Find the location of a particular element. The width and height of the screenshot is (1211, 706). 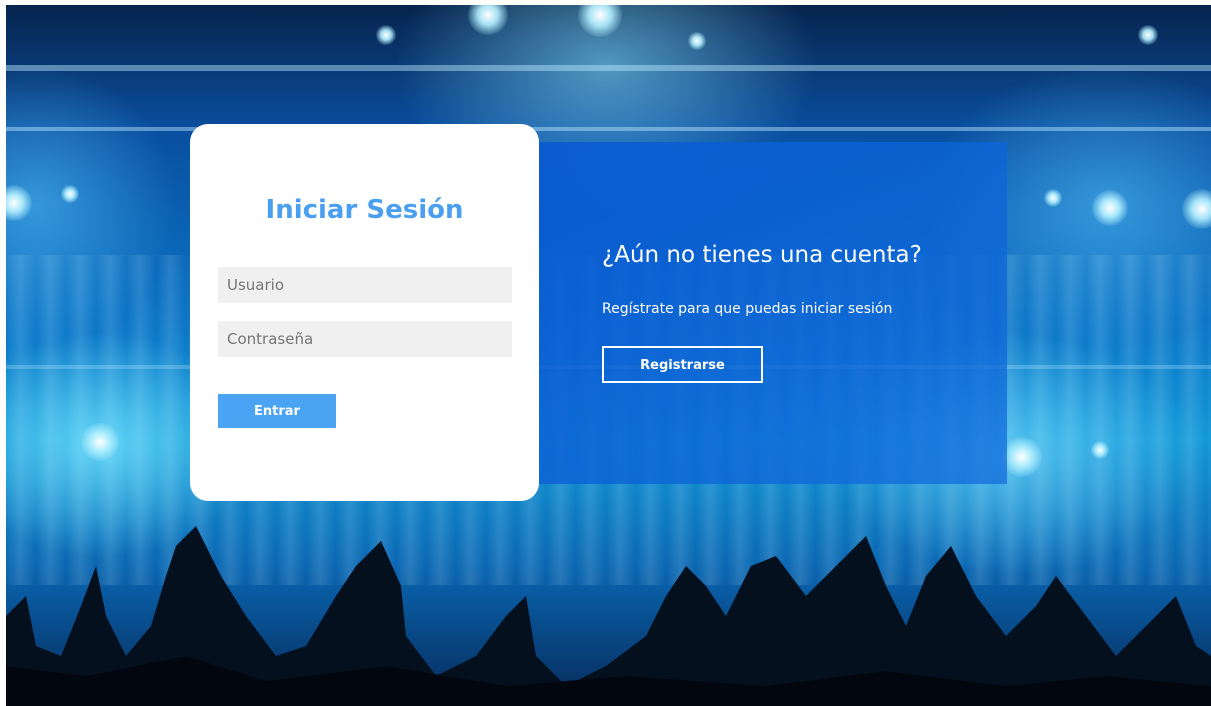

login-submit-button: Entrar is located at coordinates (277, 411).